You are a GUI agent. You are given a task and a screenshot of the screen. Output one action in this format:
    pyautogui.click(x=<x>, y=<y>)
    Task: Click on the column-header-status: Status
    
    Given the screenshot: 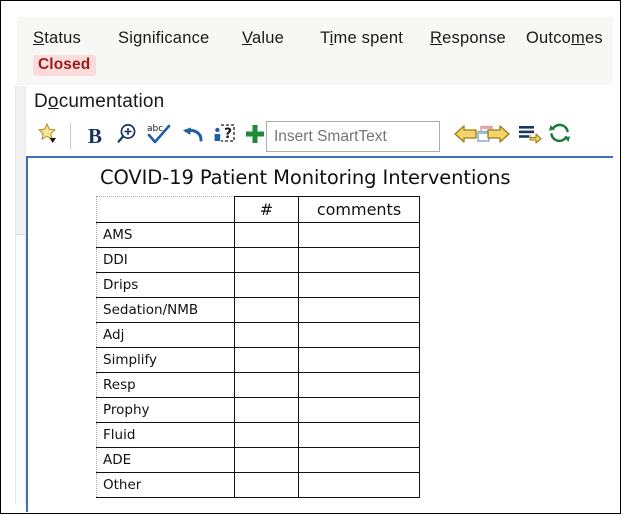 What is the action you would take?
    pyautogui.click(x=57, y=38)
    